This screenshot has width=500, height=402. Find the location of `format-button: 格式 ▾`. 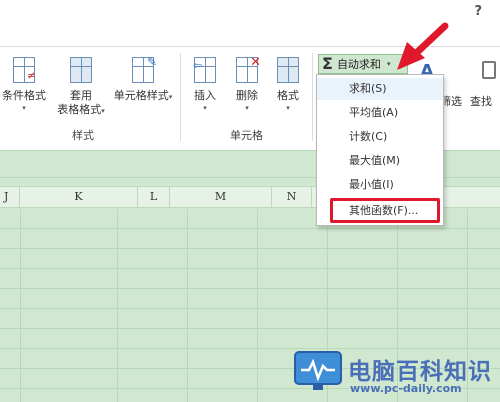

format-button: 格式 ▾ is located at coordinates (288, 84).